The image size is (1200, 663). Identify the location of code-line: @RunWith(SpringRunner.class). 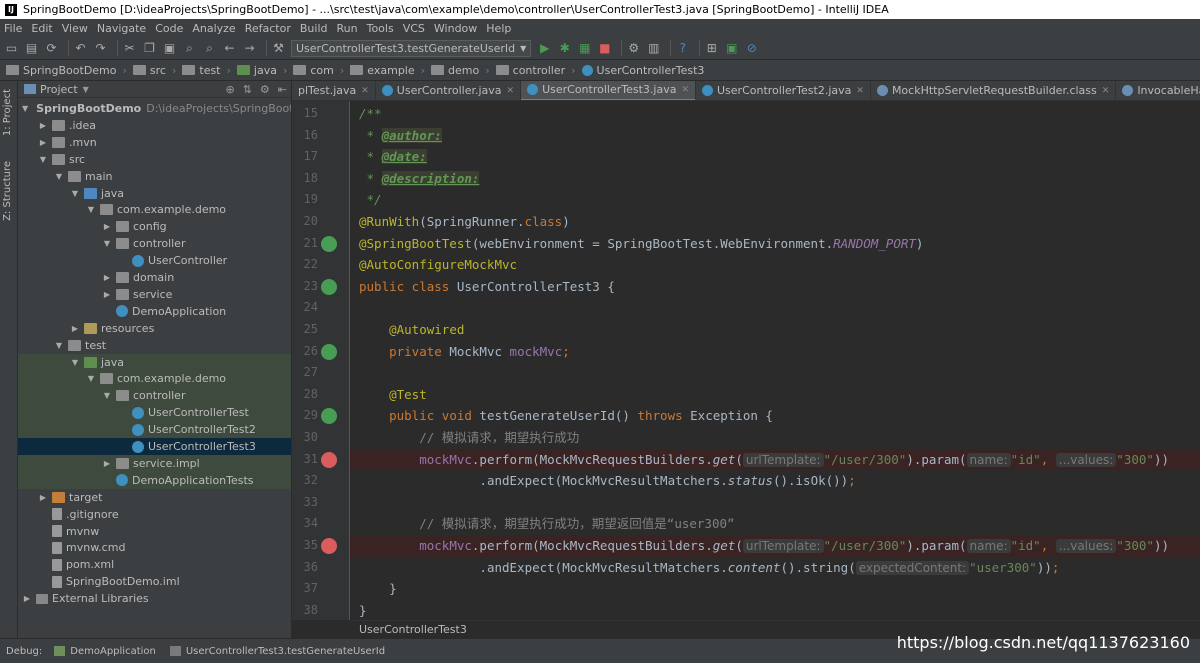
(775, 222).